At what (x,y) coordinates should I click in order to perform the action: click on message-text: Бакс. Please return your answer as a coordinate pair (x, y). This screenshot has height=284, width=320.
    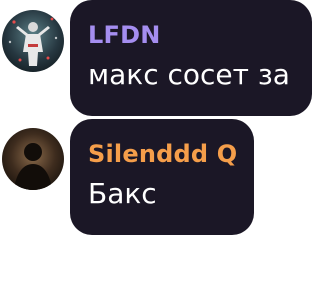
    Looking at the image, I should click on (122, 193).